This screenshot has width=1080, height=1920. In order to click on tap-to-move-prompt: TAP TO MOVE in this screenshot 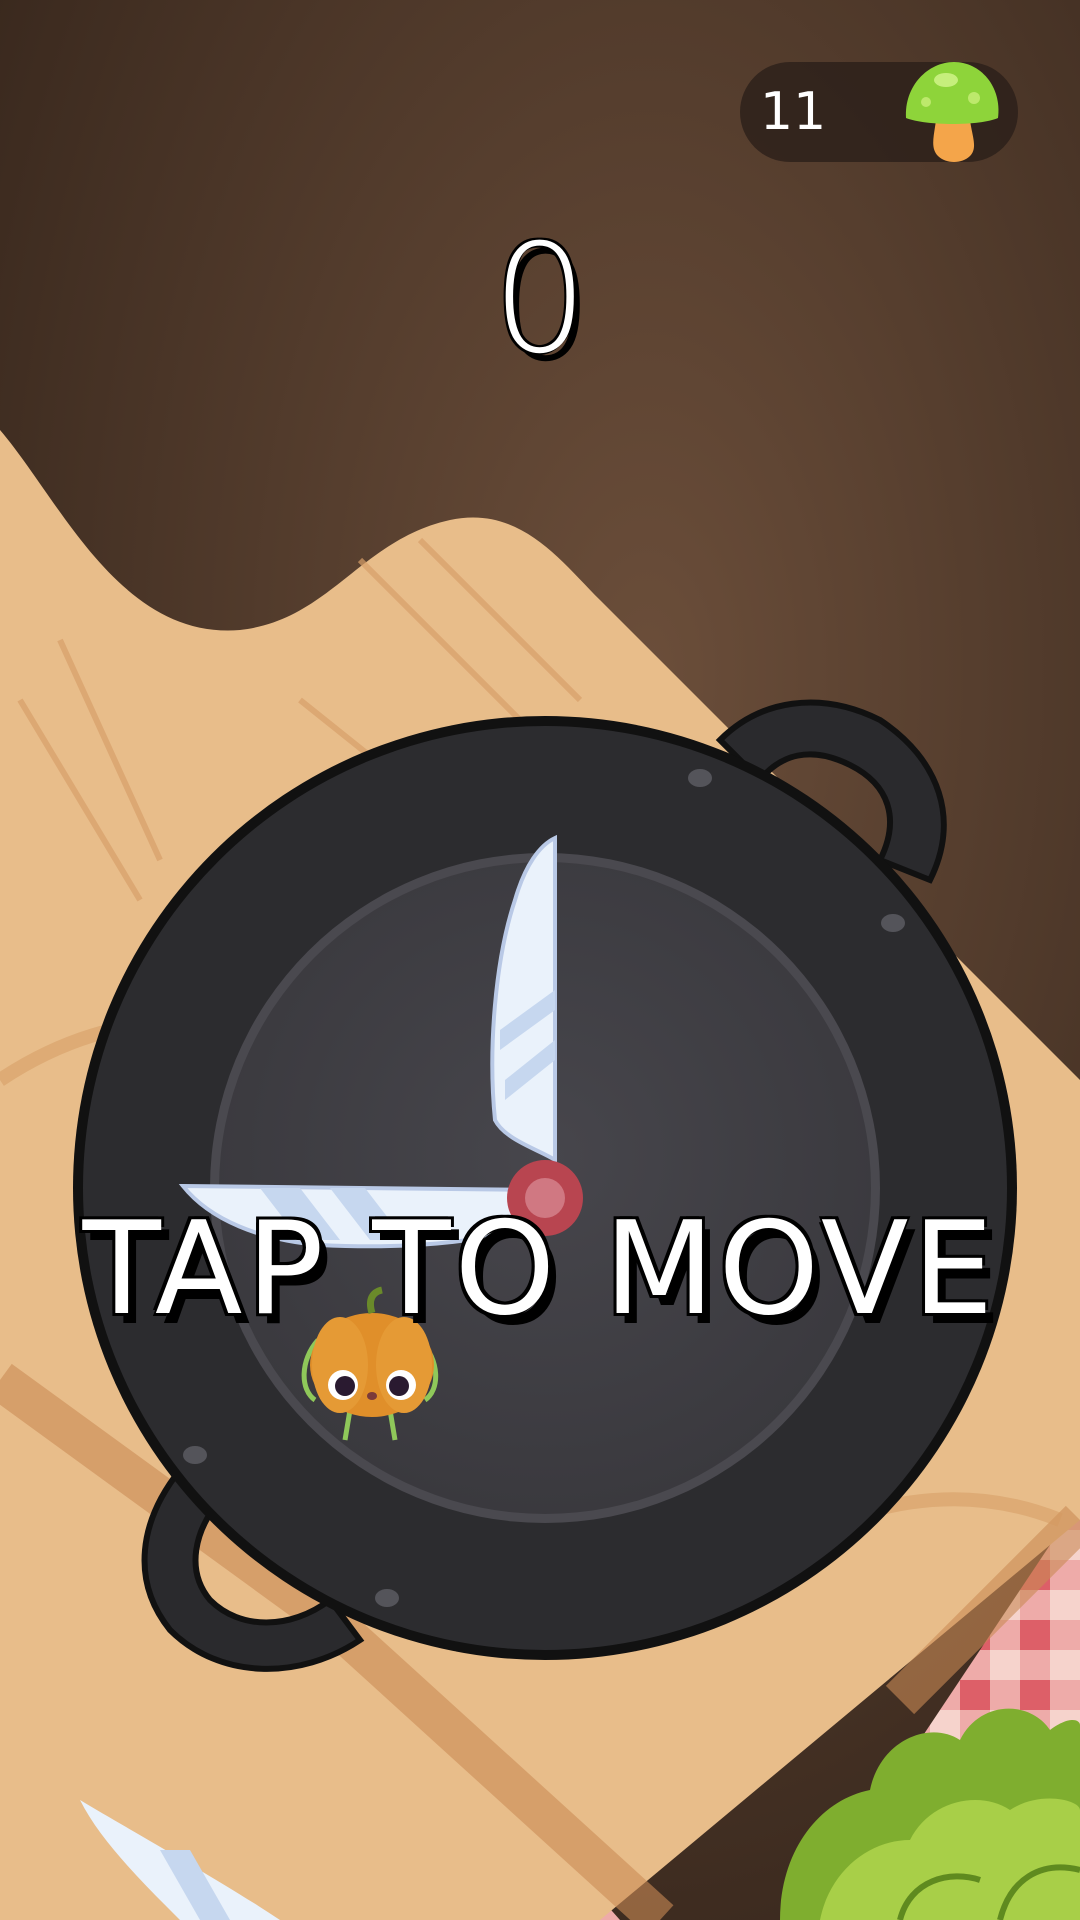, I will do `click(540, 1269)`.